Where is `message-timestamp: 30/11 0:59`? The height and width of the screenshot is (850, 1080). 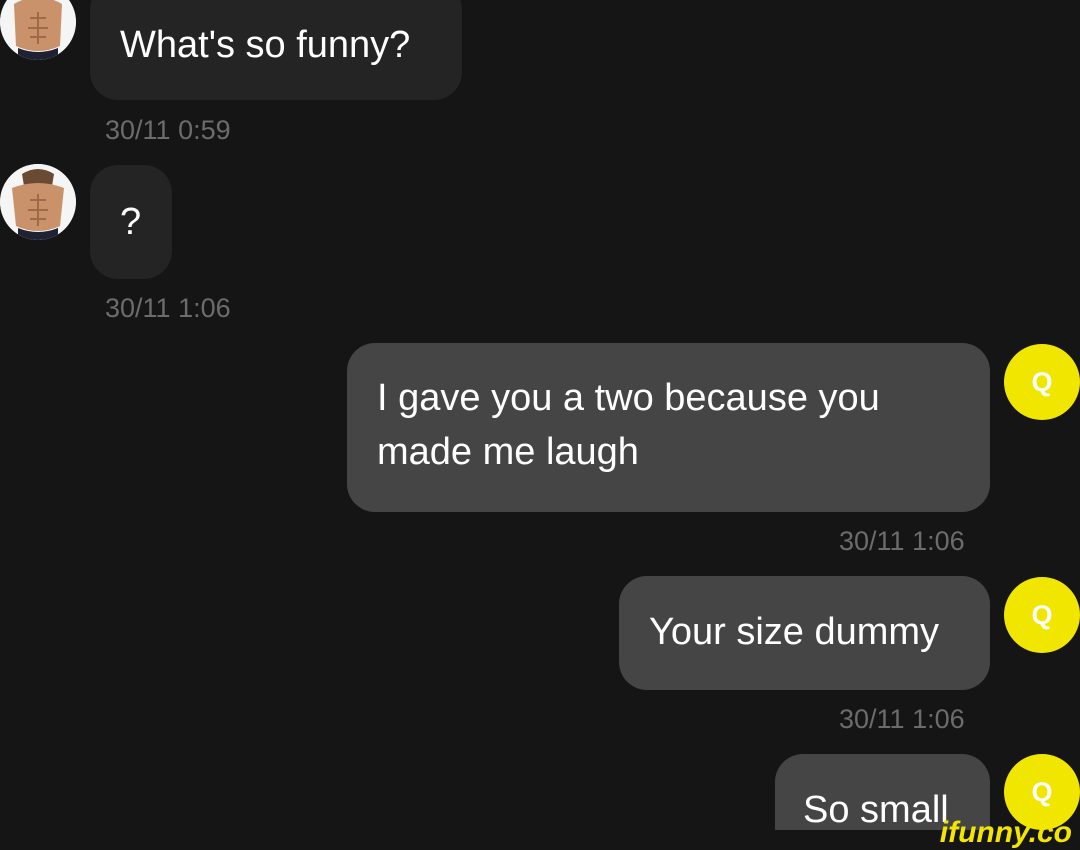
message-timestamp: 30/11 0:59 is located at coordinates (168, 130).